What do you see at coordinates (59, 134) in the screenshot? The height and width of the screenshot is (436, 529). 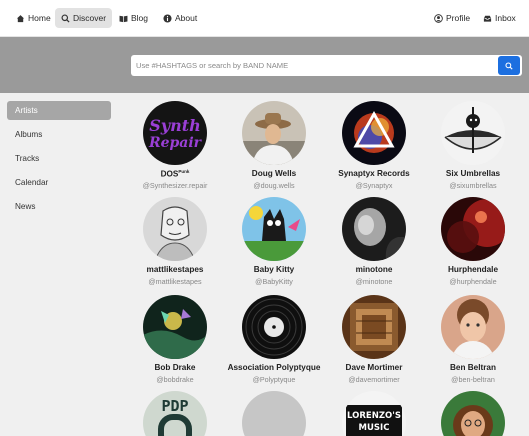 I see `sidebar-item-albums: Albums` at bounding box center [59, 134].